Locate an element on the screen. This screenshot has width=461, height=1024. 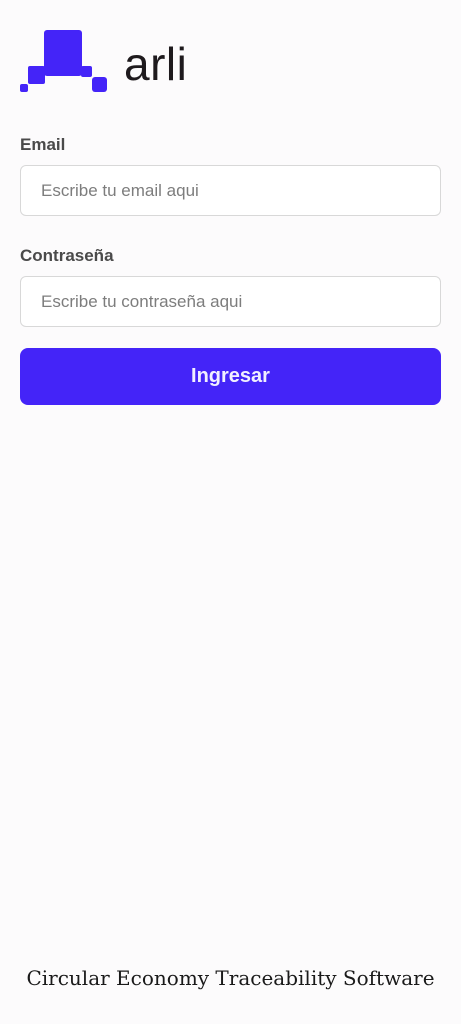
brand-header: arli is located at coordinates (103, 62).